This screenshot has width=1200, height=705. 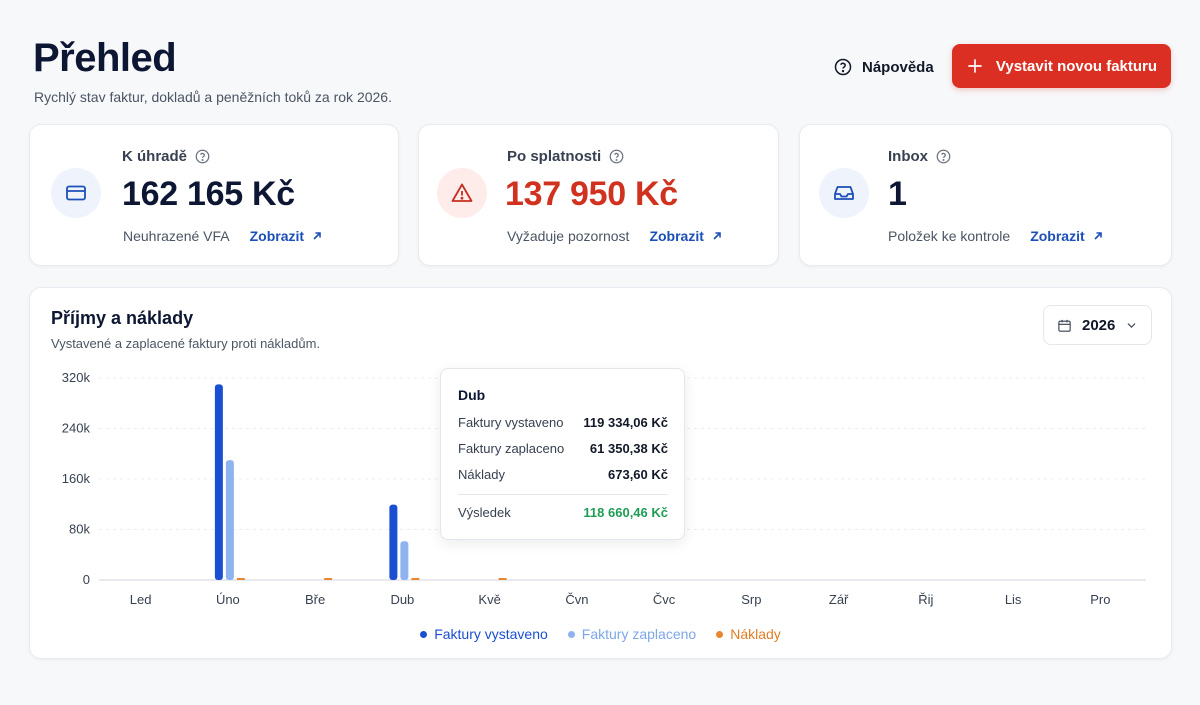 What do you see at coordinates (568, 236) in the screenshot?
I see `kpi-note: Vyžaduje pozornost` at bounding box center [568, 236].